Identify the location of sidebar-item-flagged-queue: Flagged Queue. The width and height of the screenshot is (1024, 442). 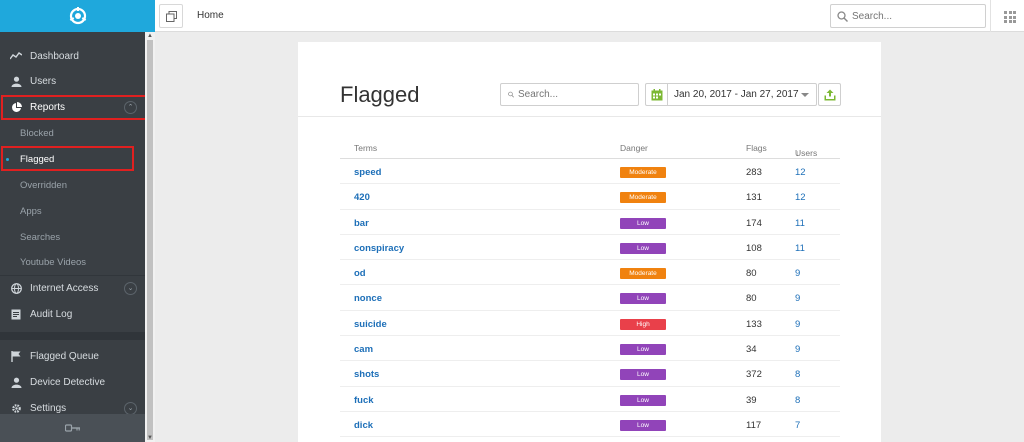
(72, 356).